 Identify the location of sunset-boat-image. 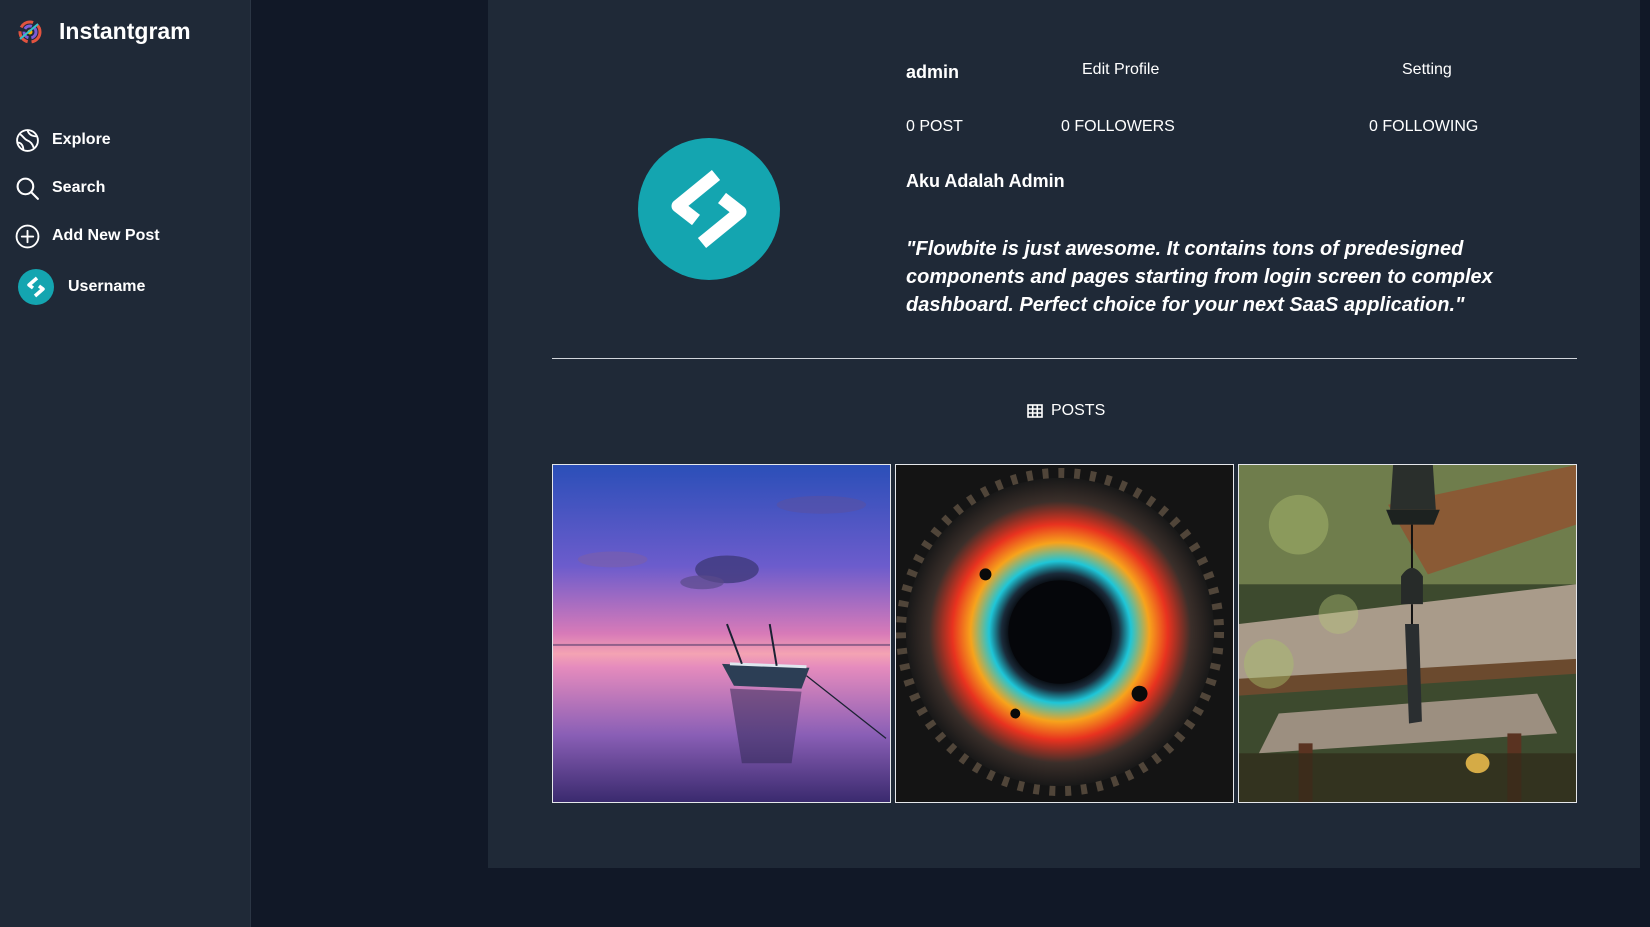
(721, 633).